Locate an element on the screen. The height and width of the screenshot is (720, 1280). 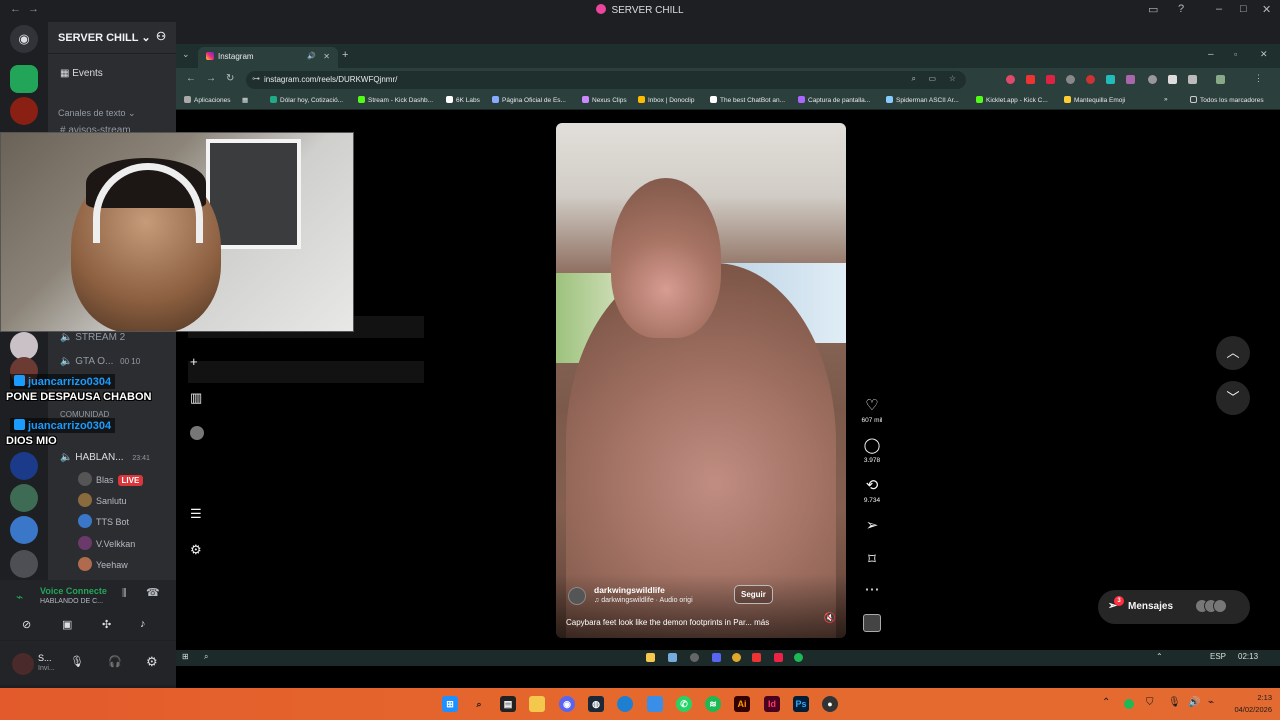
soundboard-icon: ♪ is located at coordinates (143, 624).